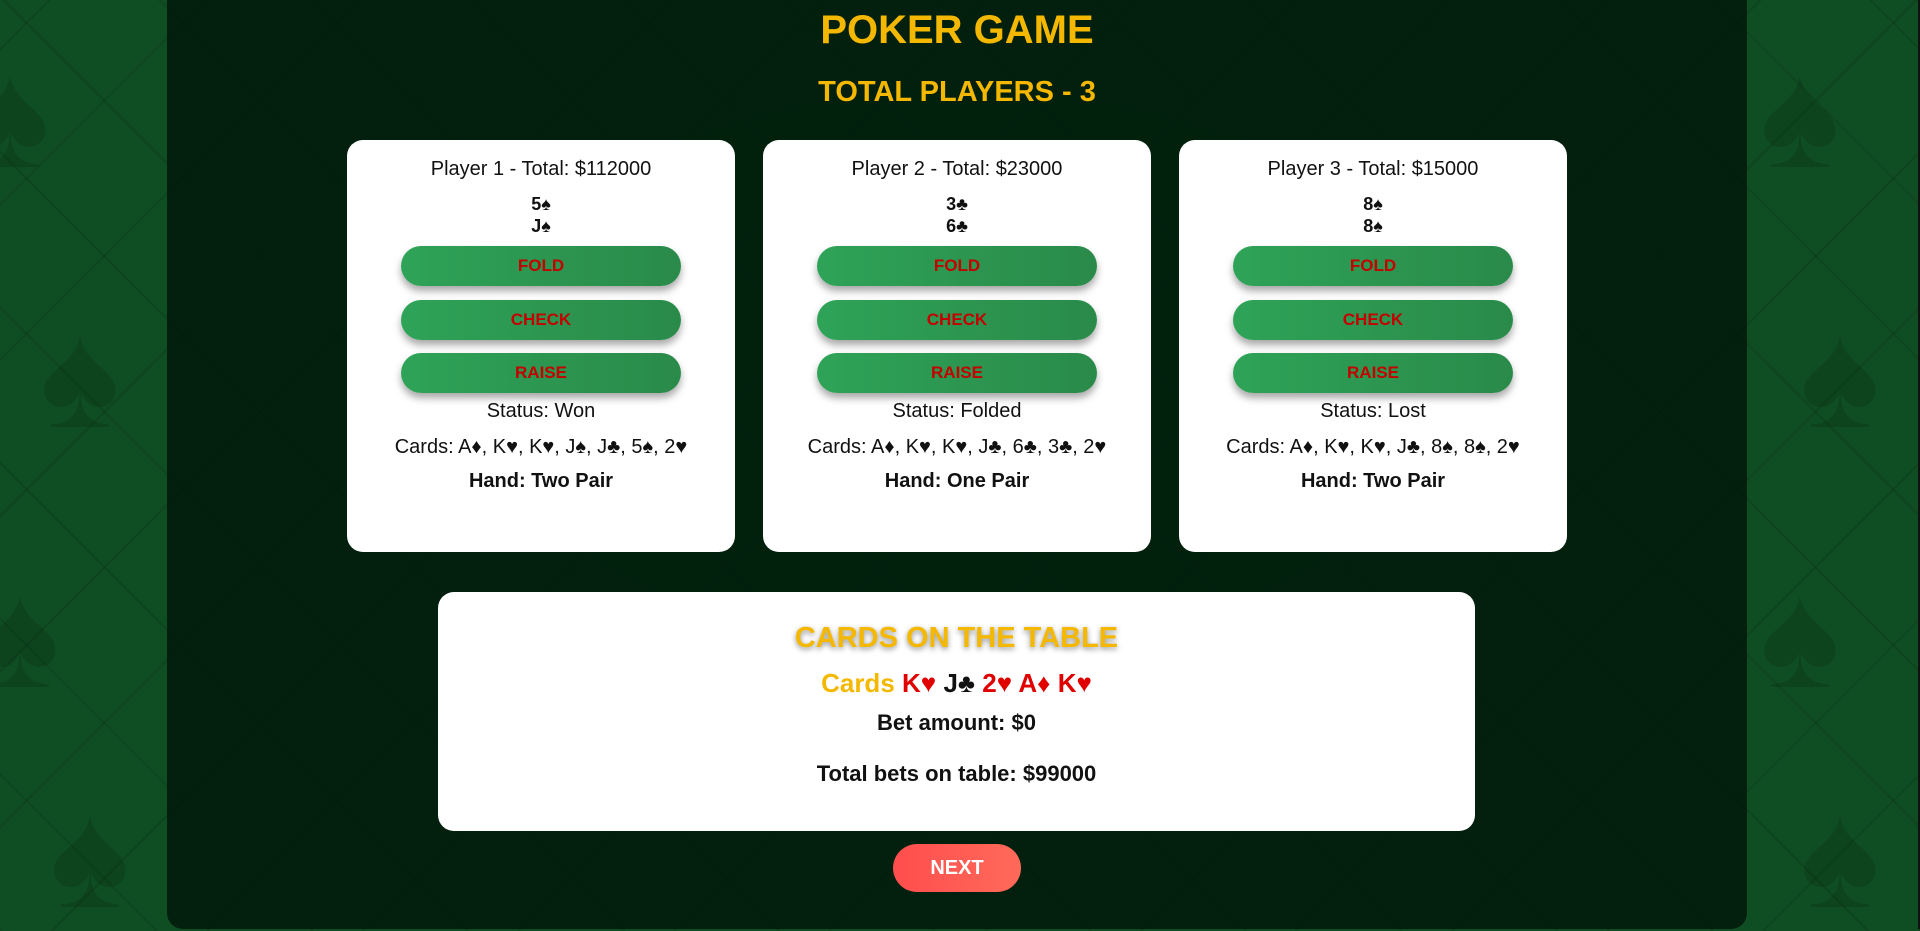  What do you see at coordinates (858, 683) in the screenshot?
I see `community-cards-label: Cards` at bounding box center [858, 683].